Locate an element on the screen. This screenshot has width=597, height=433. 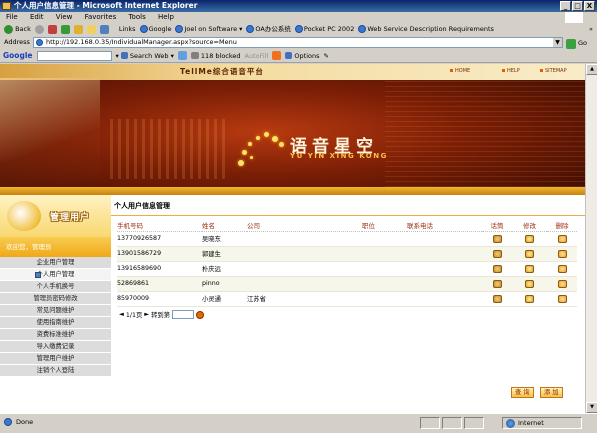
google-search-button: ▾ Search Web ▾ is located at coordinates (145, 56).